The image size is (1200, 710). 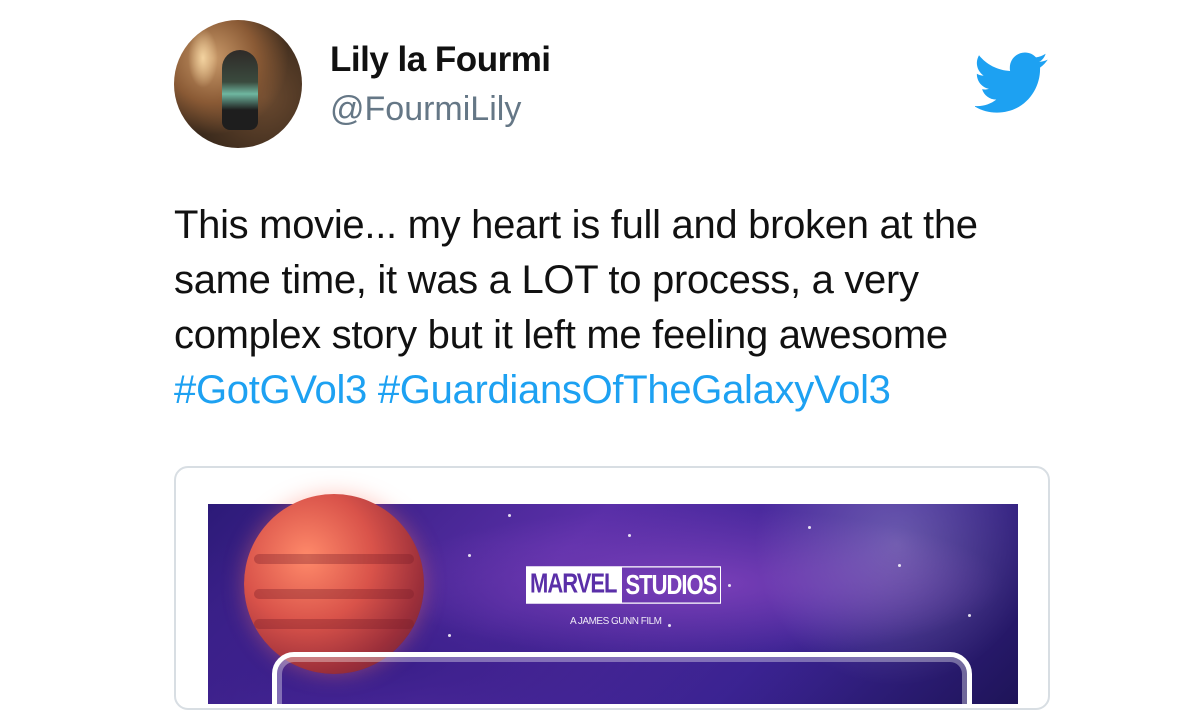 I want to click on avatar, so click(x=238, y=84).